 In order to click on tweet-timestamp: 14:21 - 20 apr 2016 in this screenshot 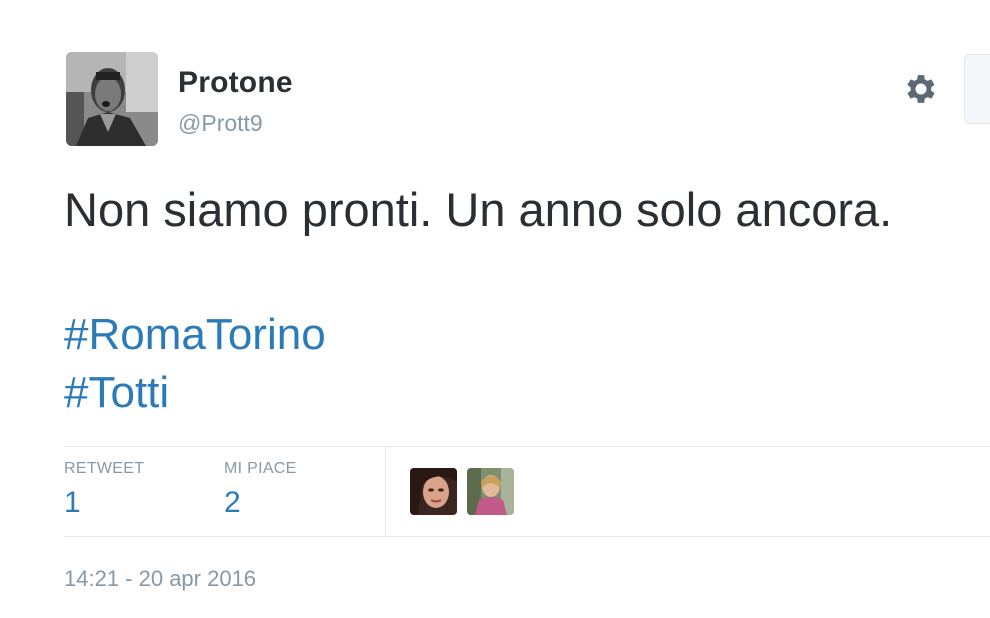, I will do `click(160, 579)`.